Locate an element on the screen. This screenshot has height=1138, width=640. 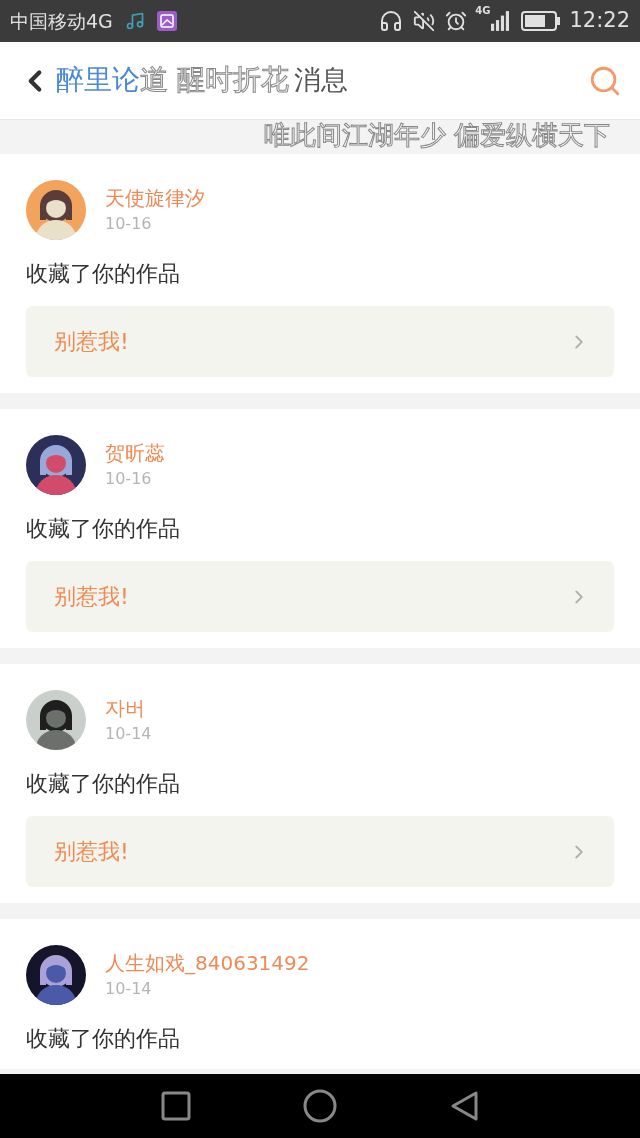
lyrics-line: 唯此间江湖年少 偏爱纵横天下 is located at coordinates (436, 135).